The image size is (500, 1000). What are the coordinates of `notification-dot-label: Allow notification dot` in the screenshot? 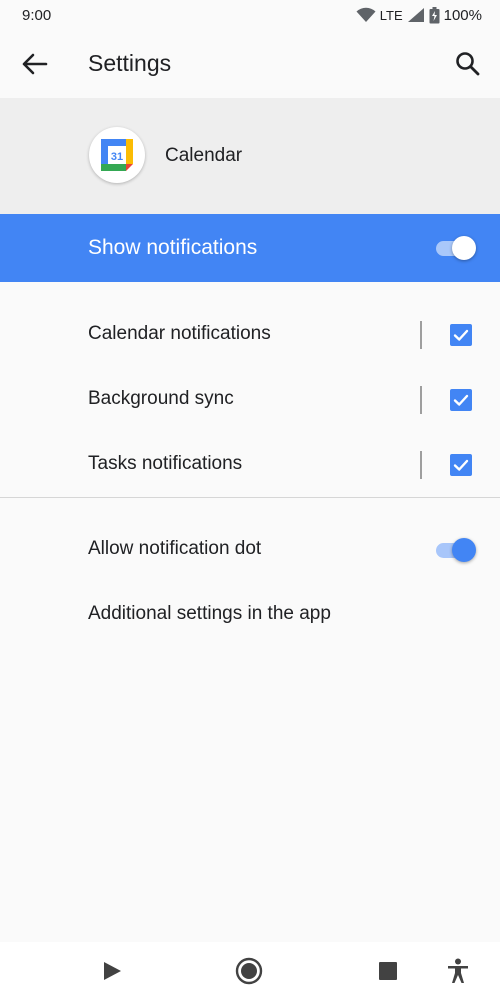 It's located at (175, 548).